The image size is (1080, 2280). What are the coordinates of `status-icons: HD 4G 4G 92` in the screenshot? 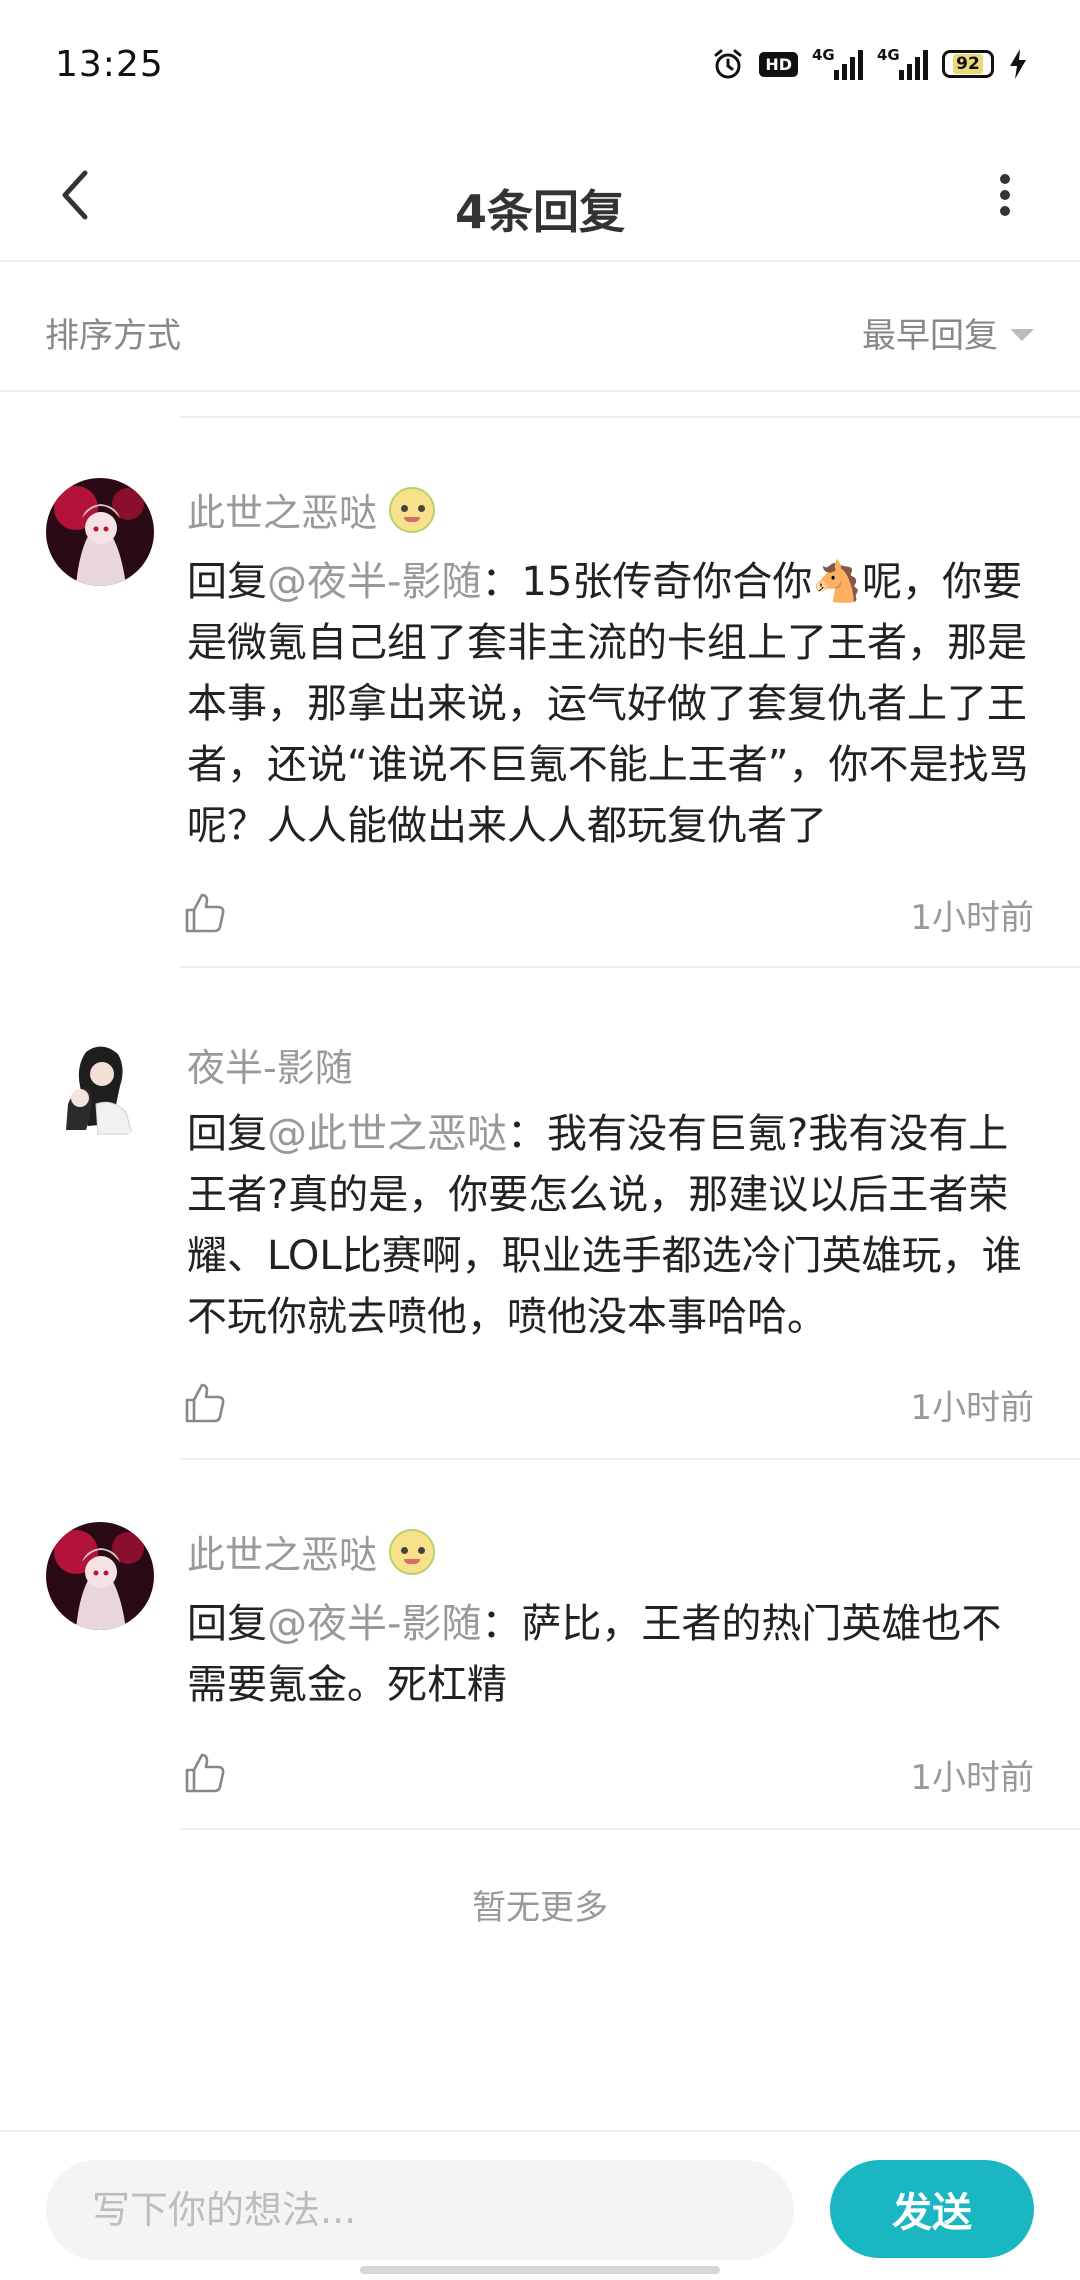 It's located at (869, 64).